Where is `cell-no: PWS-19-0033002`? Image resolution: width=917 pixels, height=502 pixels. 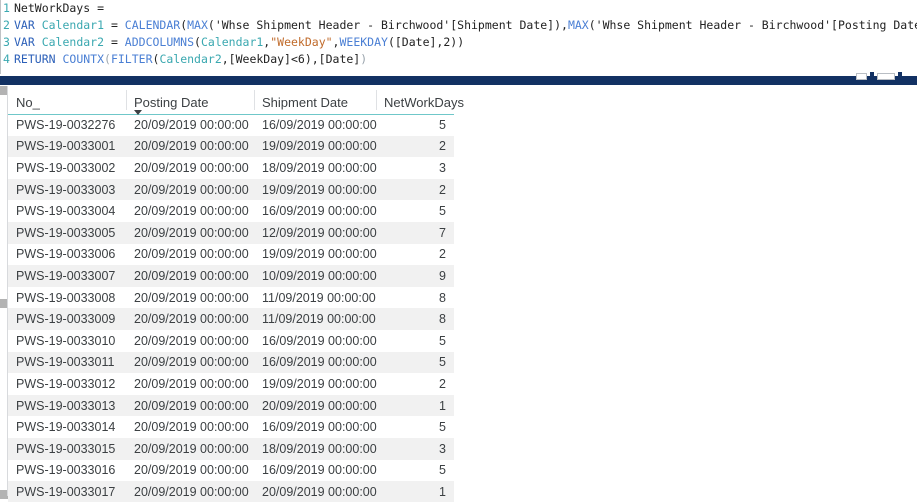 cell-no: PWS-19-0033002 is located at coordinates (67, 168).